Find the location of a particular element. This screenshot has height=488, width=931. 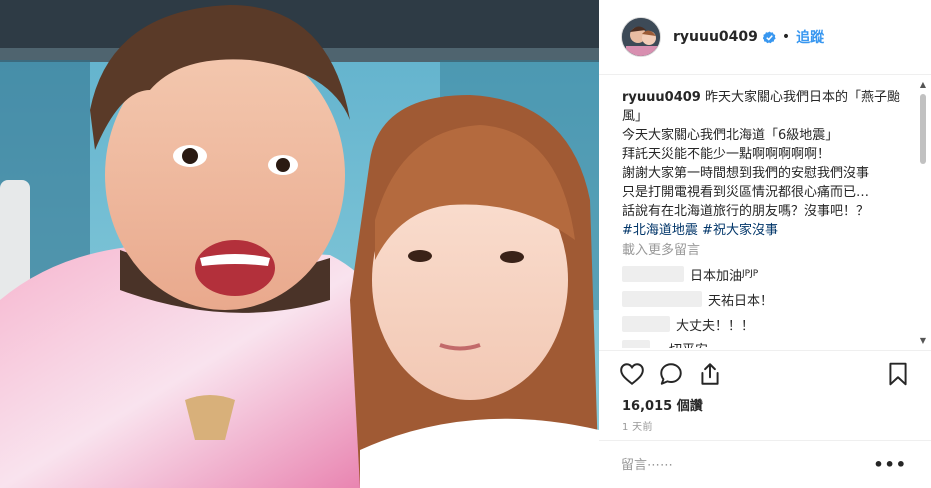

scroll-up-arrow-icon: ▲ is located at coordinates (923, 84).